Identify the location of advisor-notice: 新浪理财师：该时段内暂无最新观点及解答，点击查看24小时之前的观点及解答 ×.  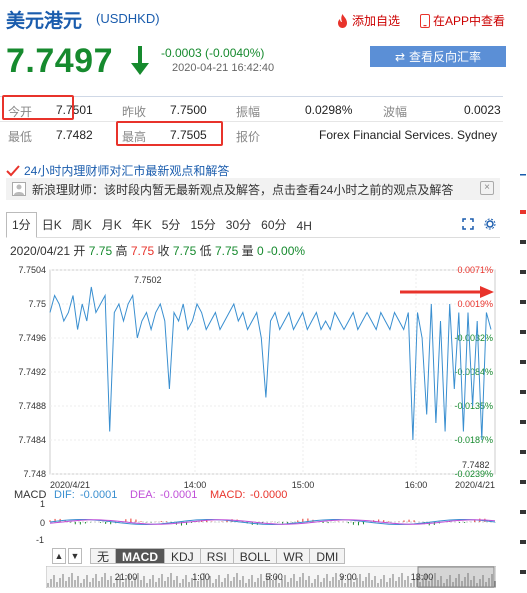
(253, 189).